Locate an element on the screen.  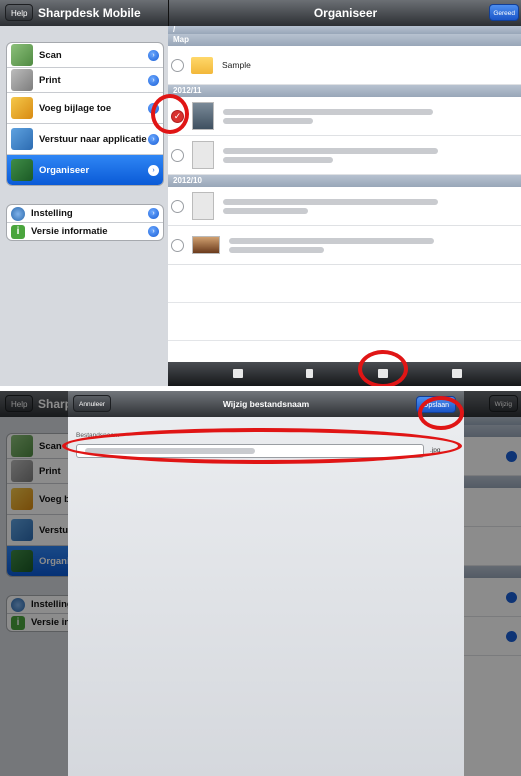
section-header: 2012/10 is located at coordinates (344, 181).